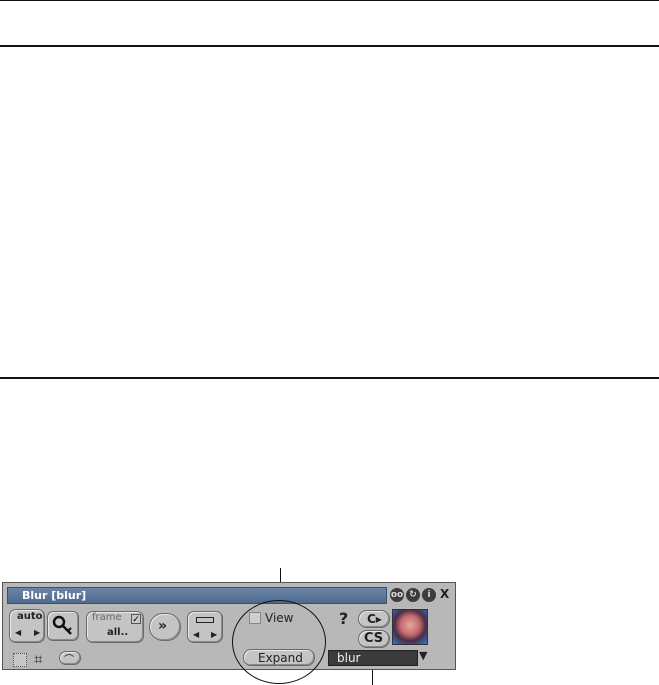 The height and width of the screenshot is (685, 659). I want to click on range-right-arrow-icon: ▶, so click(214, 634).